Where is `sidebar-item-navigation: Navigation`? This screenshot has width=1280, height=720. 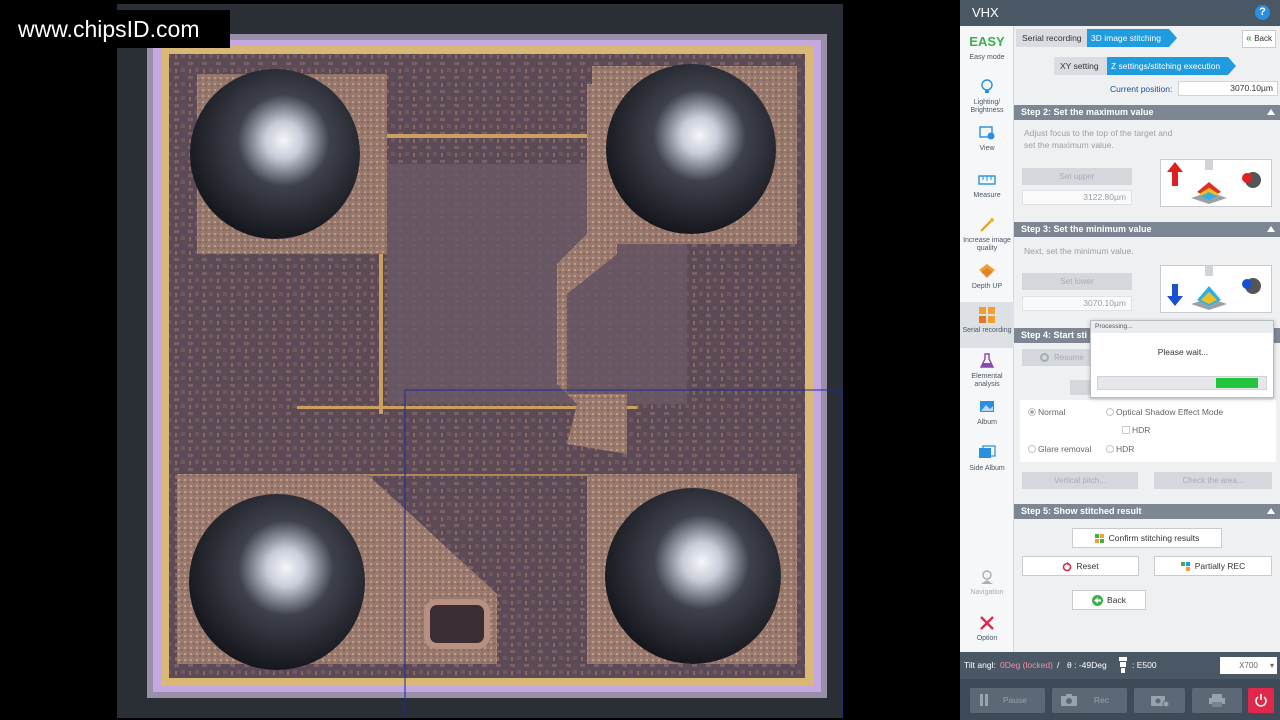 sidebar-item-navigation: Navigation is located at coordinates (987, 582).